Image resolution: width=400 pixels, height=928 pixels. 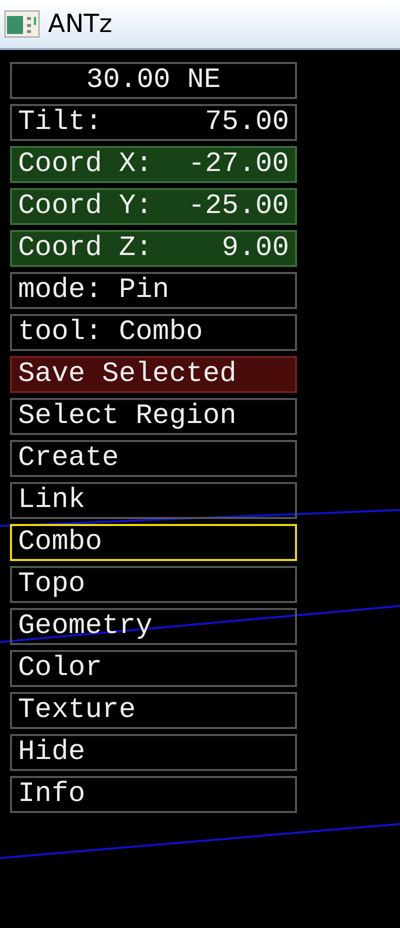 I want to click on tool-item: Color, so click(x=153, y=668).